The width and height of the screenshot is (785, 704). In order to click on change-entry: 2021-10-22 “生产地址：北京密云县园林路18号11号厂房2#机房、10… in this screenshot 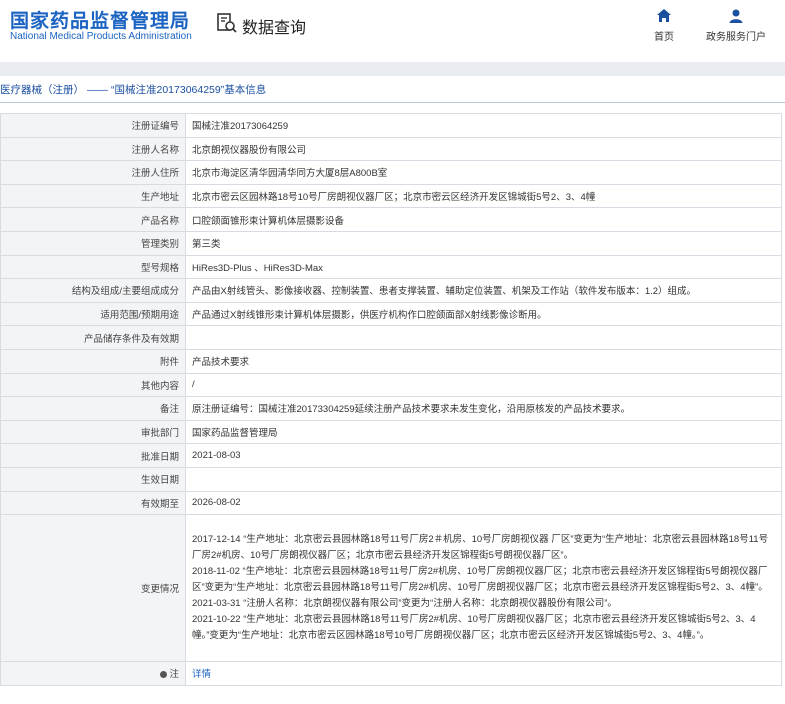, I will do `click(474, 628)`.